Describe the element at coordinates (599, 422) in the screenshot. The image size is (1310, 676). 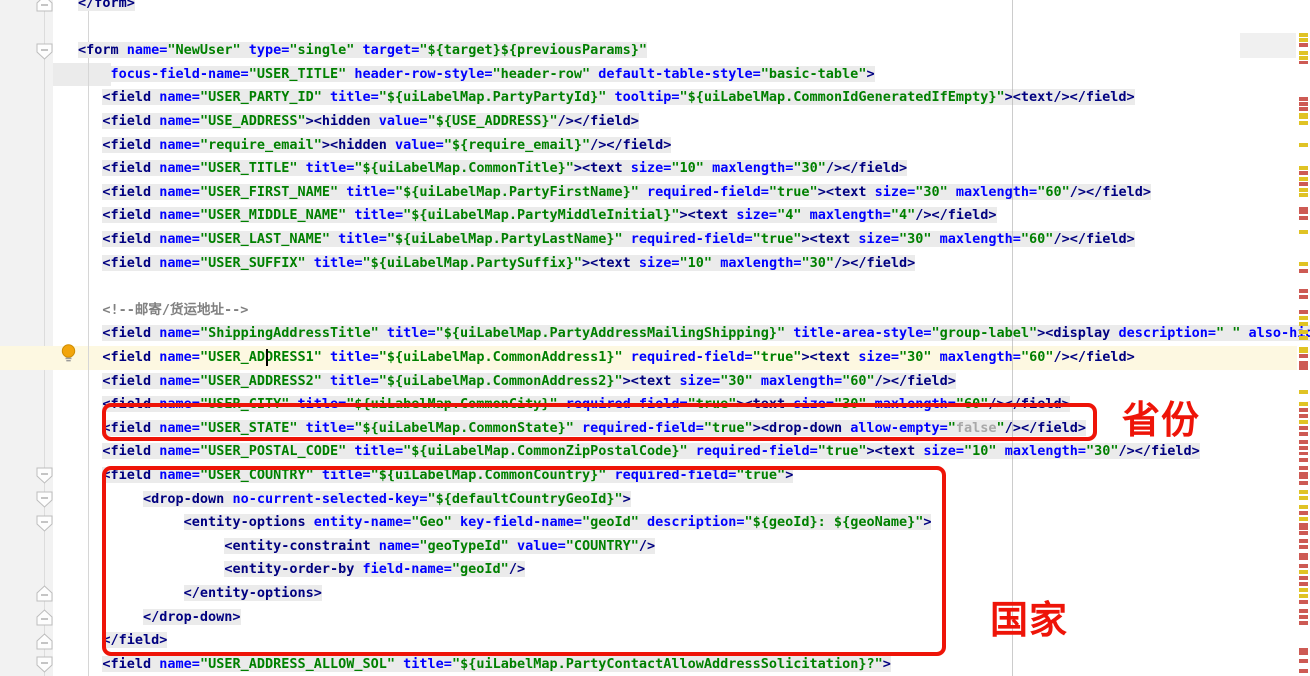
I see `annotation-box-state` at that location.